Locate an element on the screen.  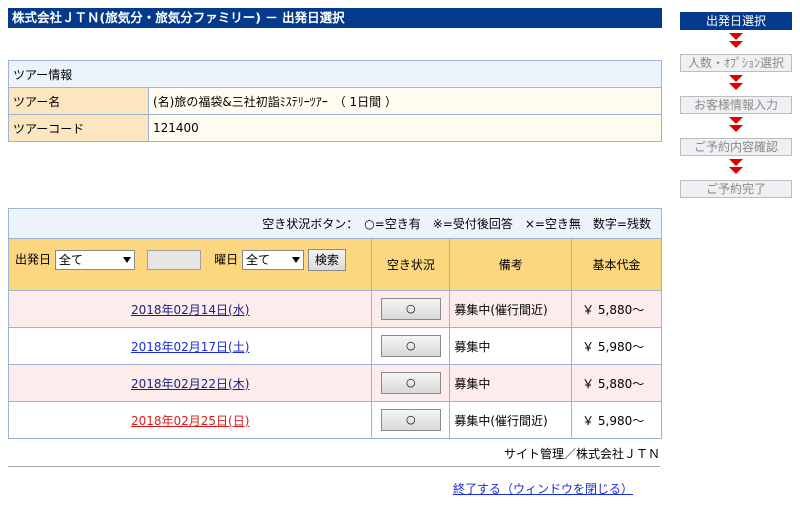
tour-code-value: 121400 is located at coordinates (405, 128).